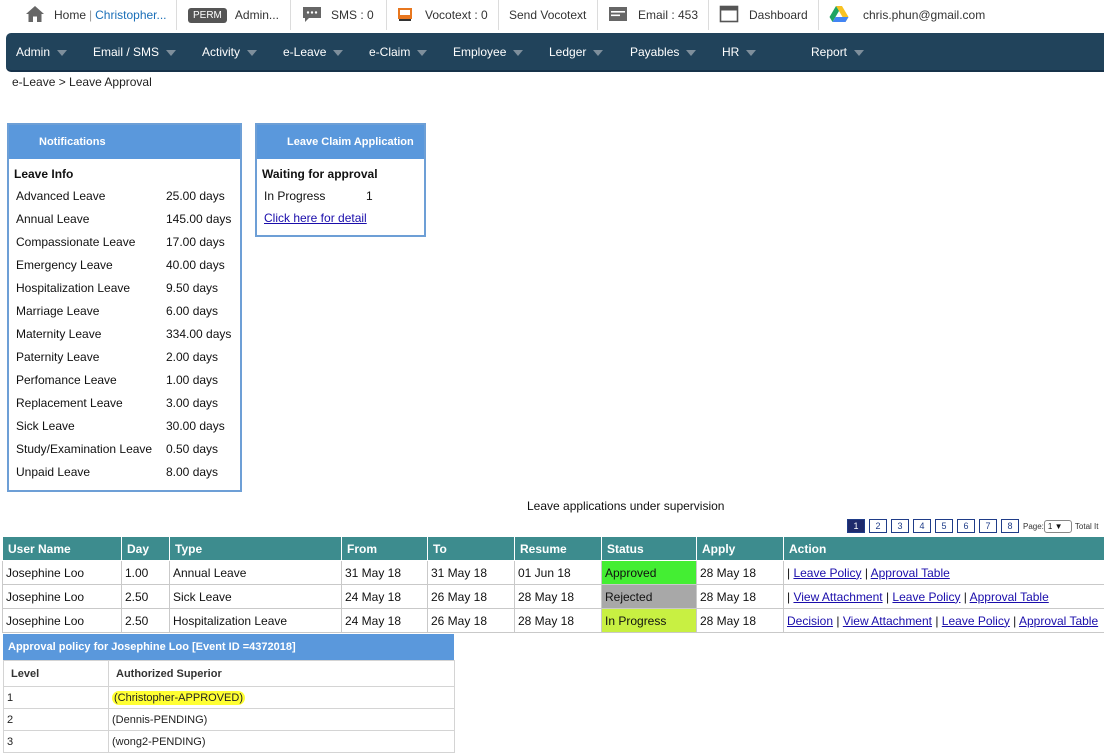 The height and width of the screenshot is (753, 1104). I want to click on highlighted-superior: (Christopher-APPROVED), so click(178, 697).